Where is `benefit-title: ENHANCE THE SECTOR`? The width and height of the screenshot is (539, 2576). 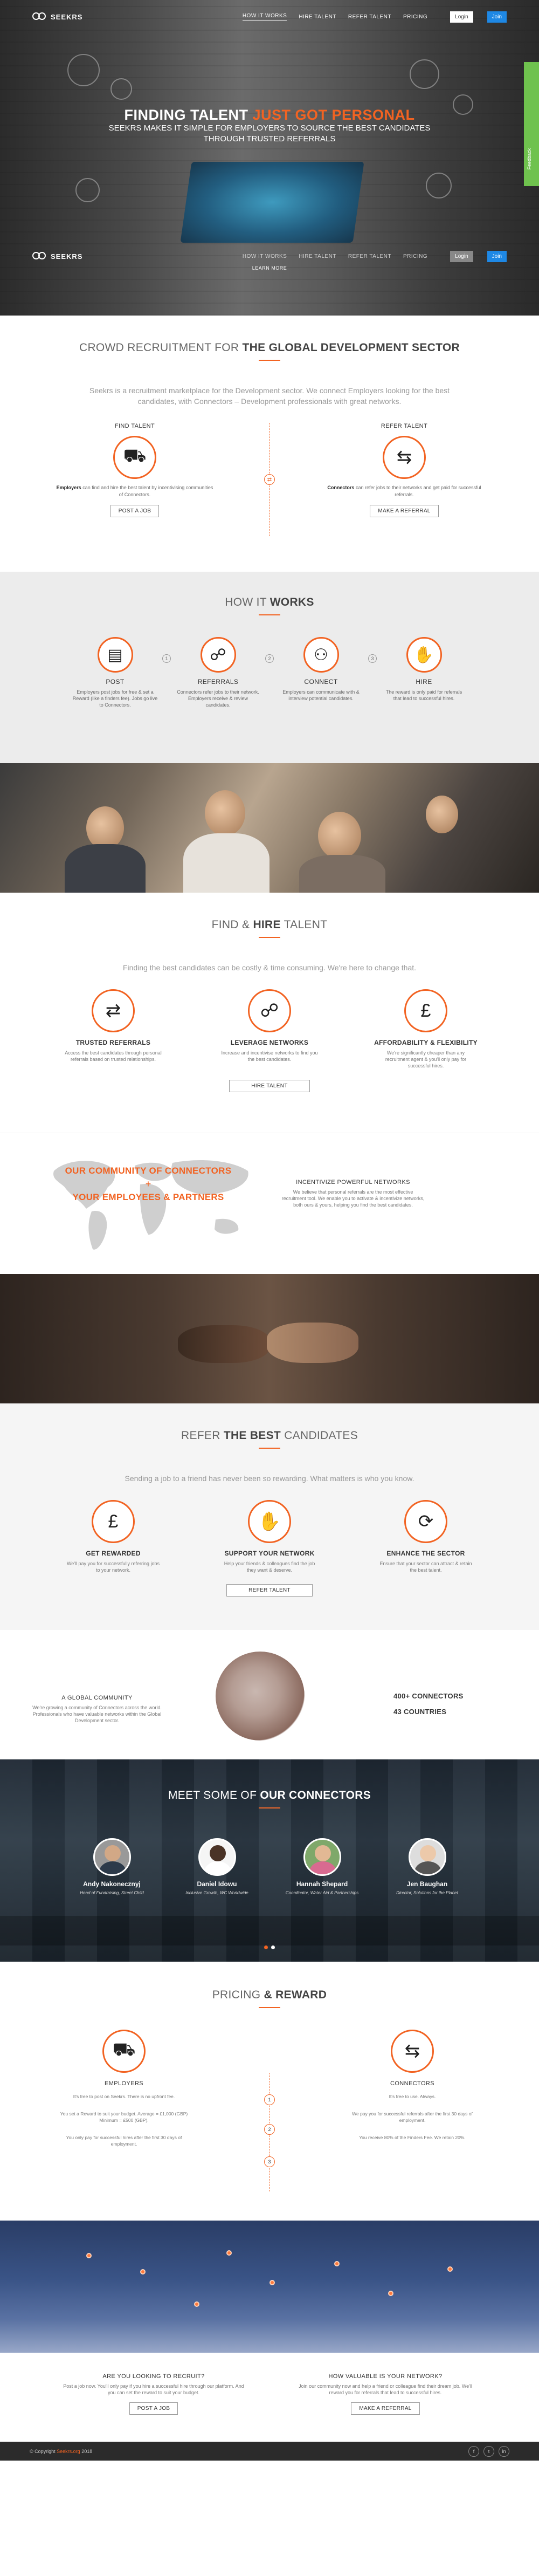 benefit-title: ENHANCE THE SECTOR is located at coordinates (425, 1553).